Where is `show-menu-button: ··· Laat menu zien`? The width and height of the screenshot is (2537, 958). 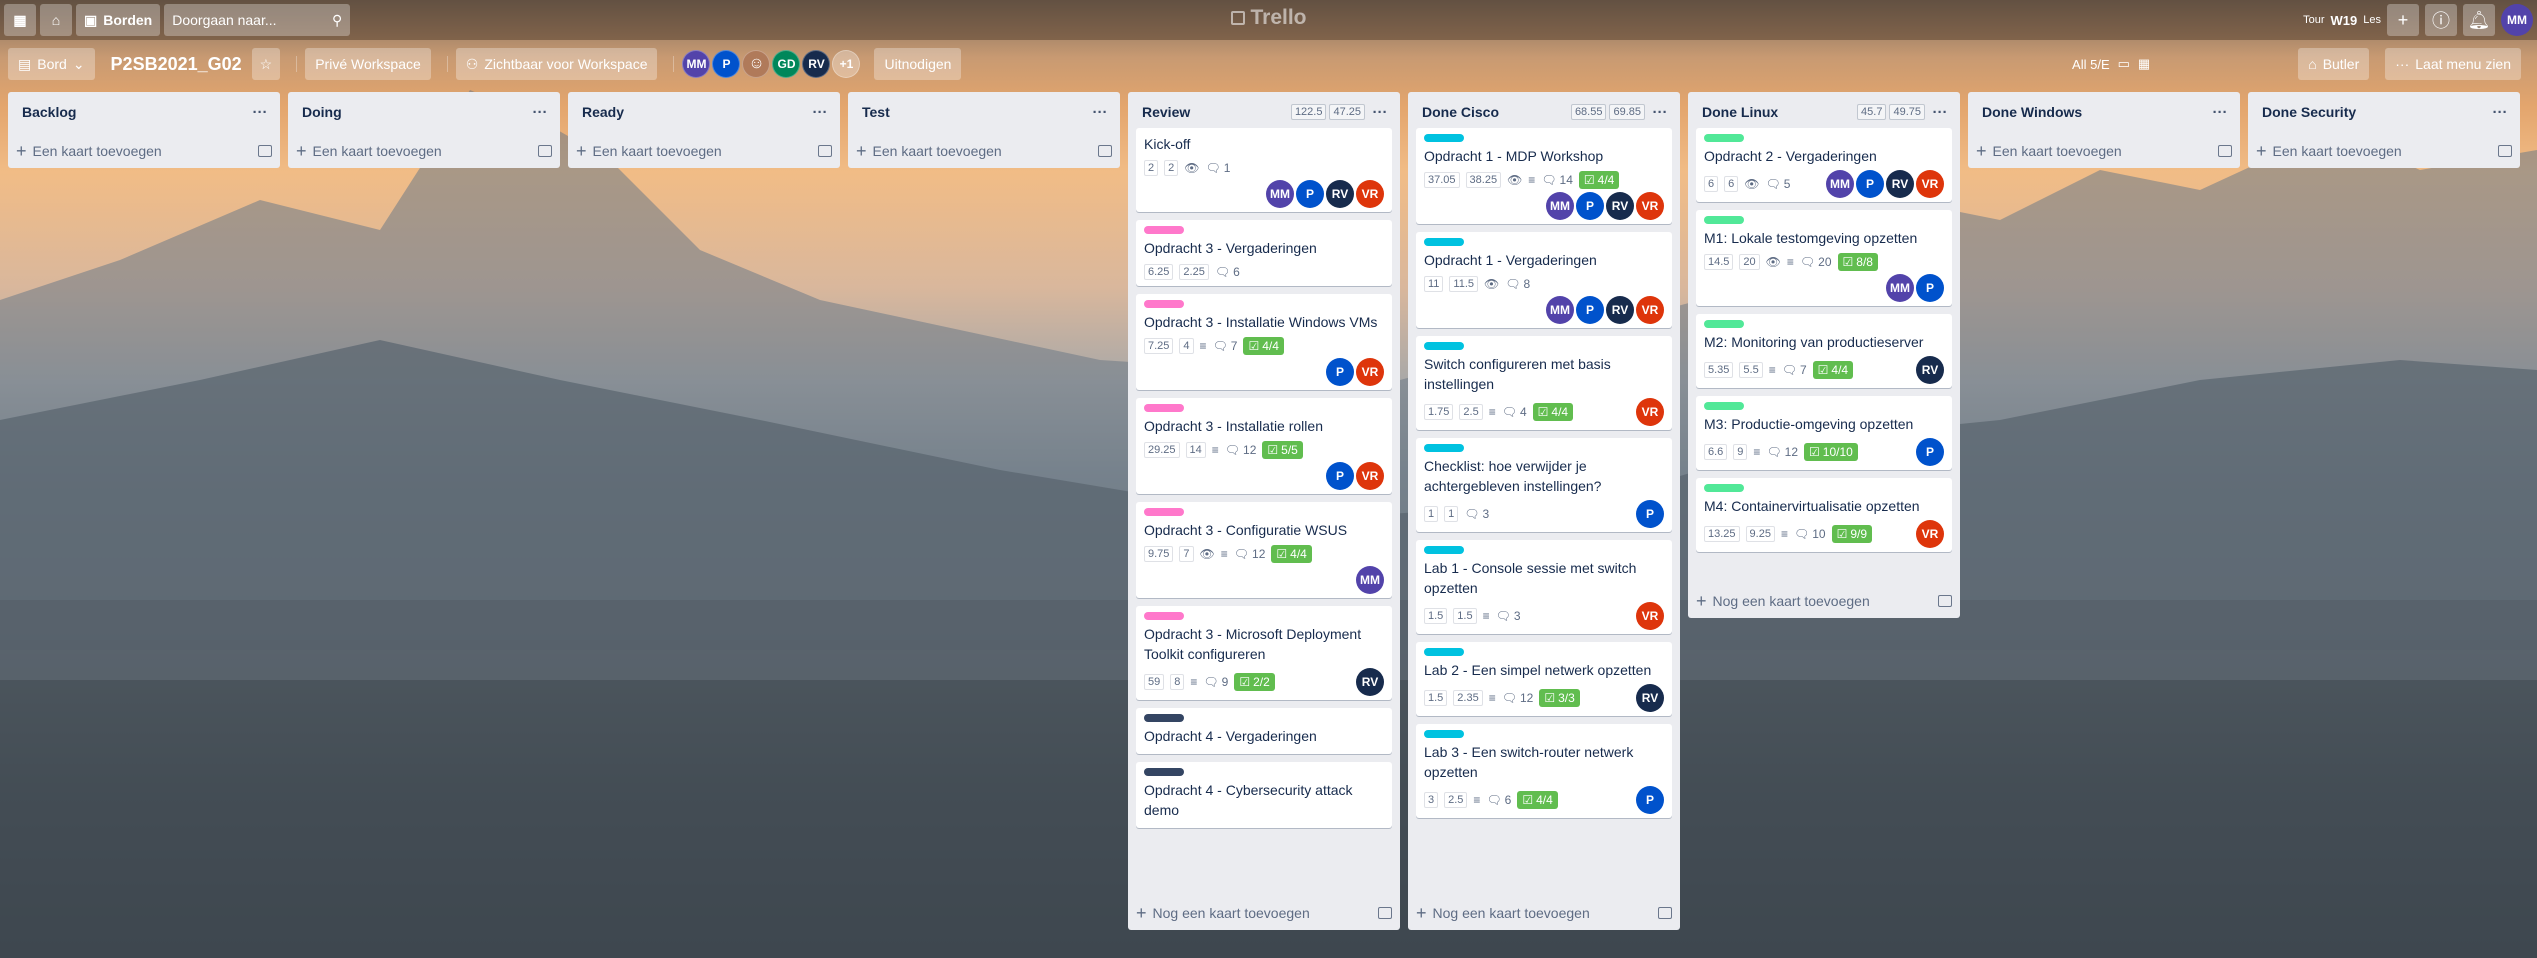 show-menu-button: ··· Laat menu zien is located at coordinates (2453, 64).